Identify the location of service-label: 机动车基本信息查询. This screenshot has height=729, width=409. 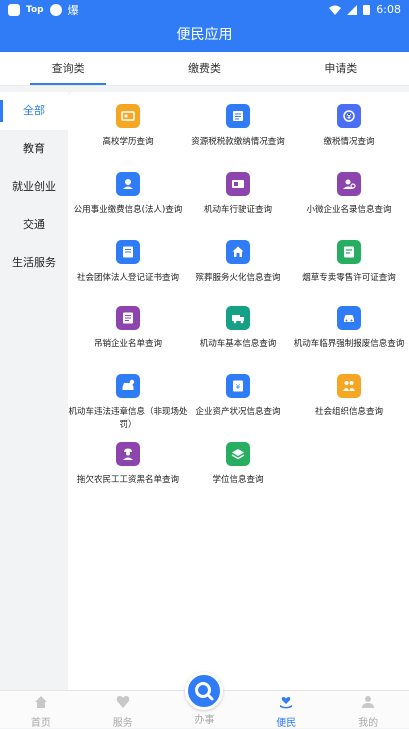
(238, 344).